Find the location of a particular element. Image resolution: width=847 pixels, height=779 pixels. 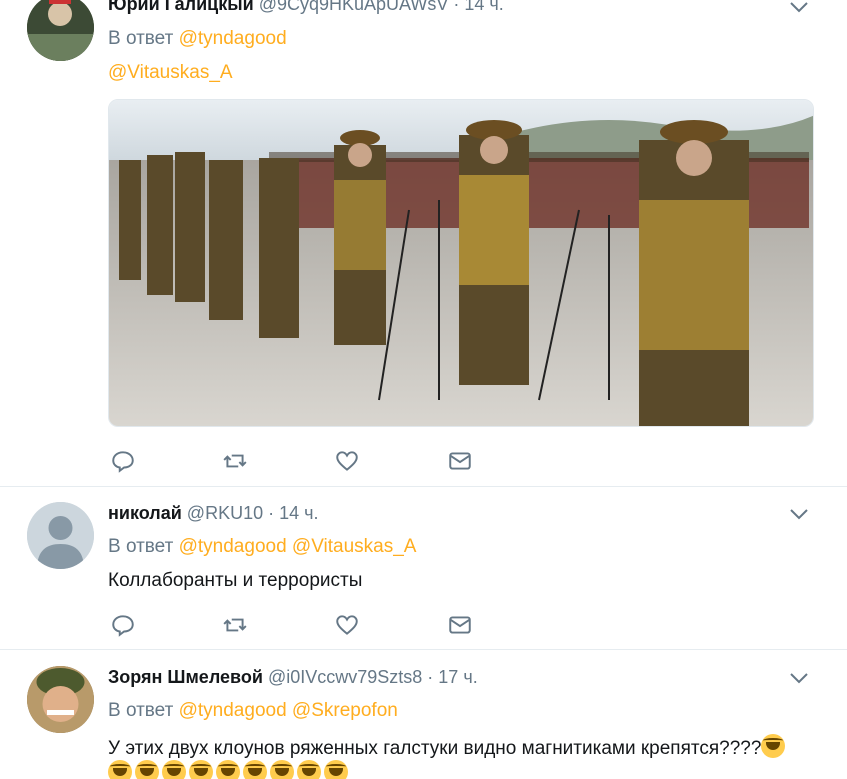

timestamp: 17 ч. is located at coordinates (457, 677).